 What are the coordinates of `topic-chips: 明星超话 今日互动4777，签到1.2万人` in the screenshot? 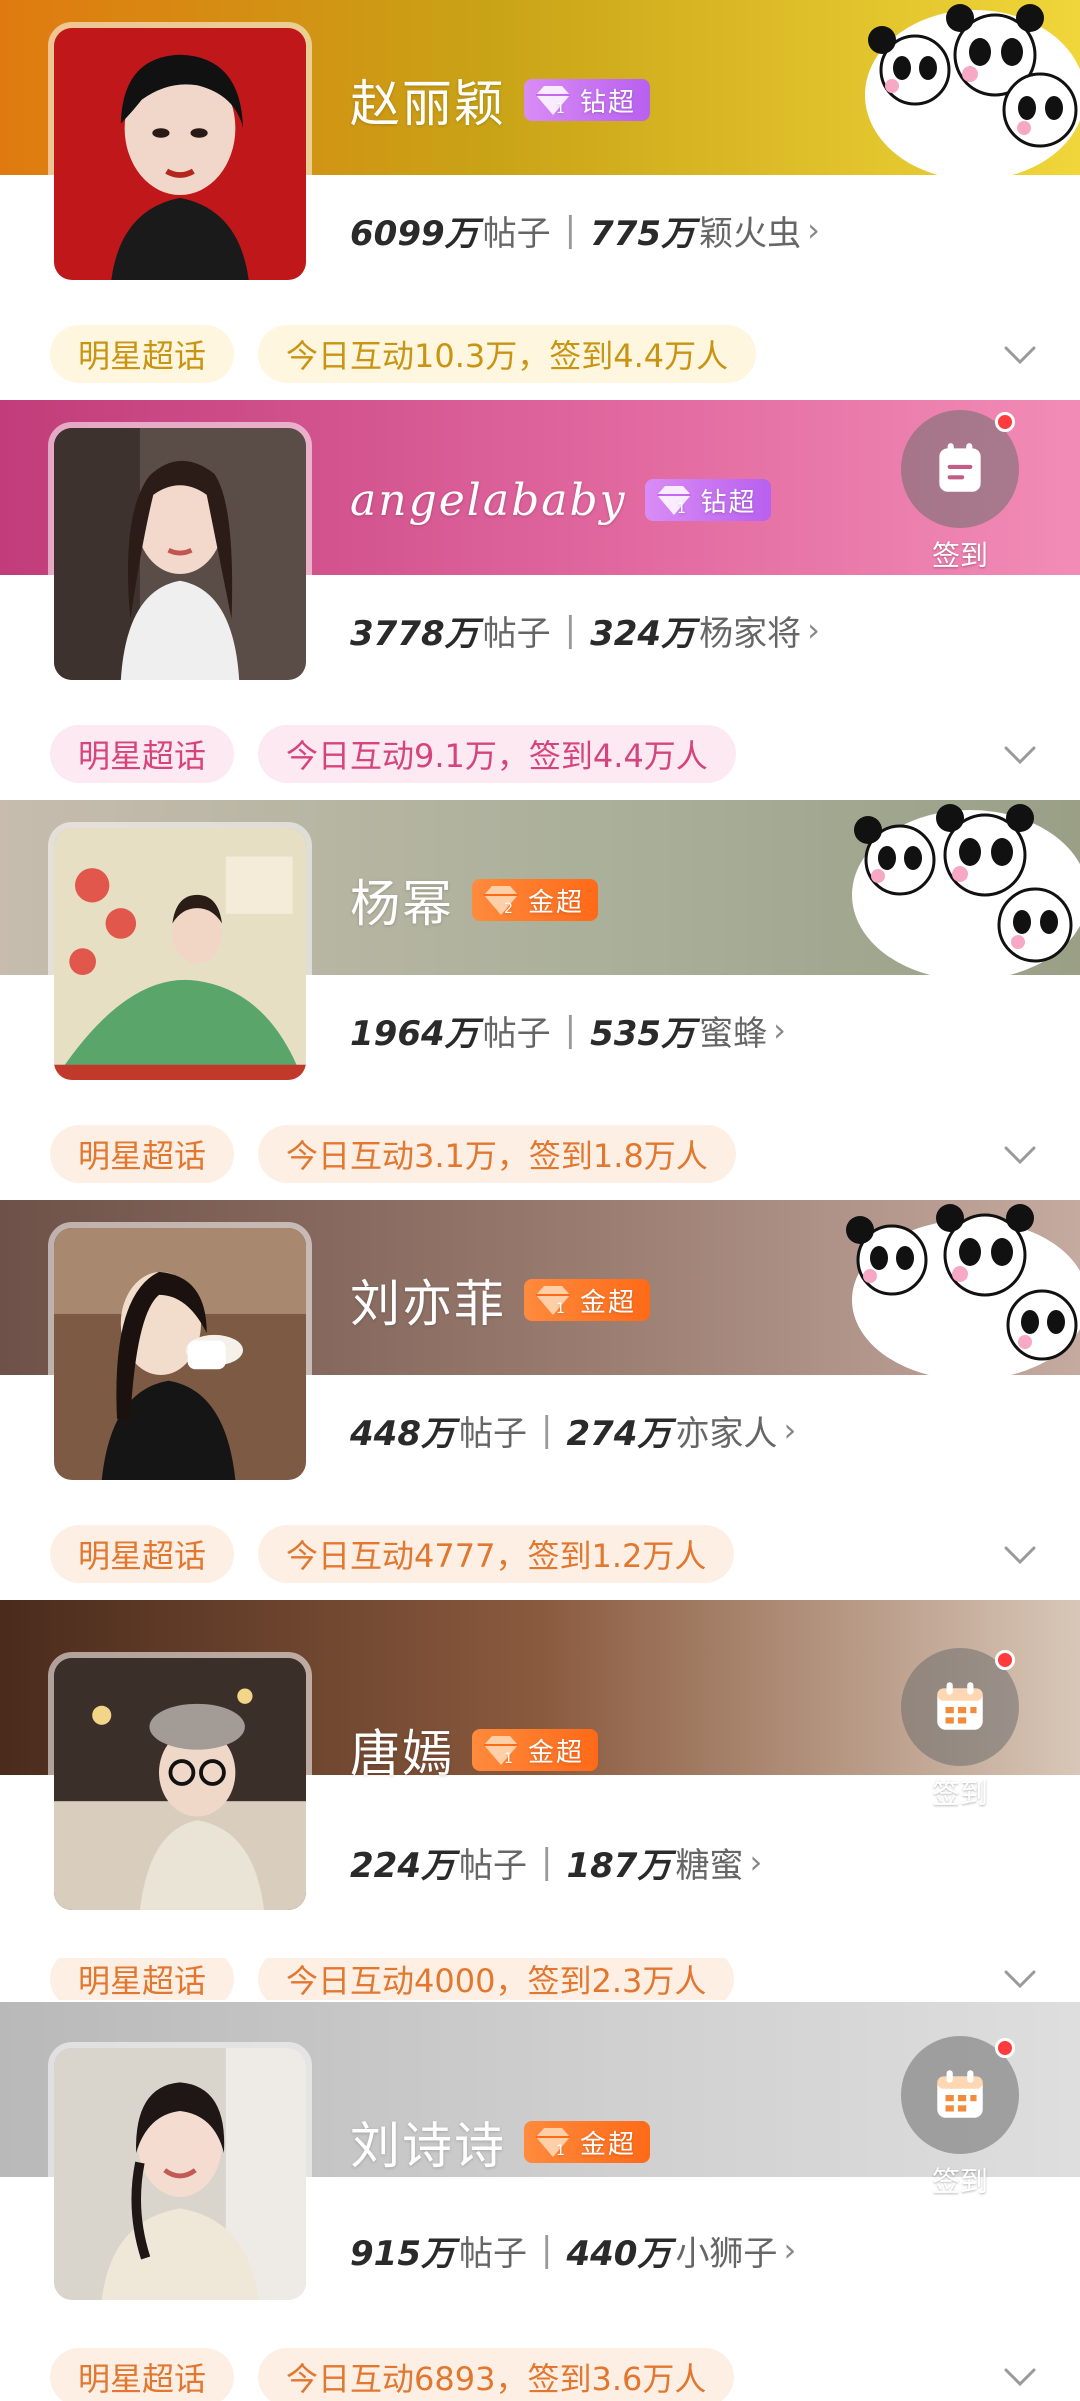 It's located at (404, 1554).